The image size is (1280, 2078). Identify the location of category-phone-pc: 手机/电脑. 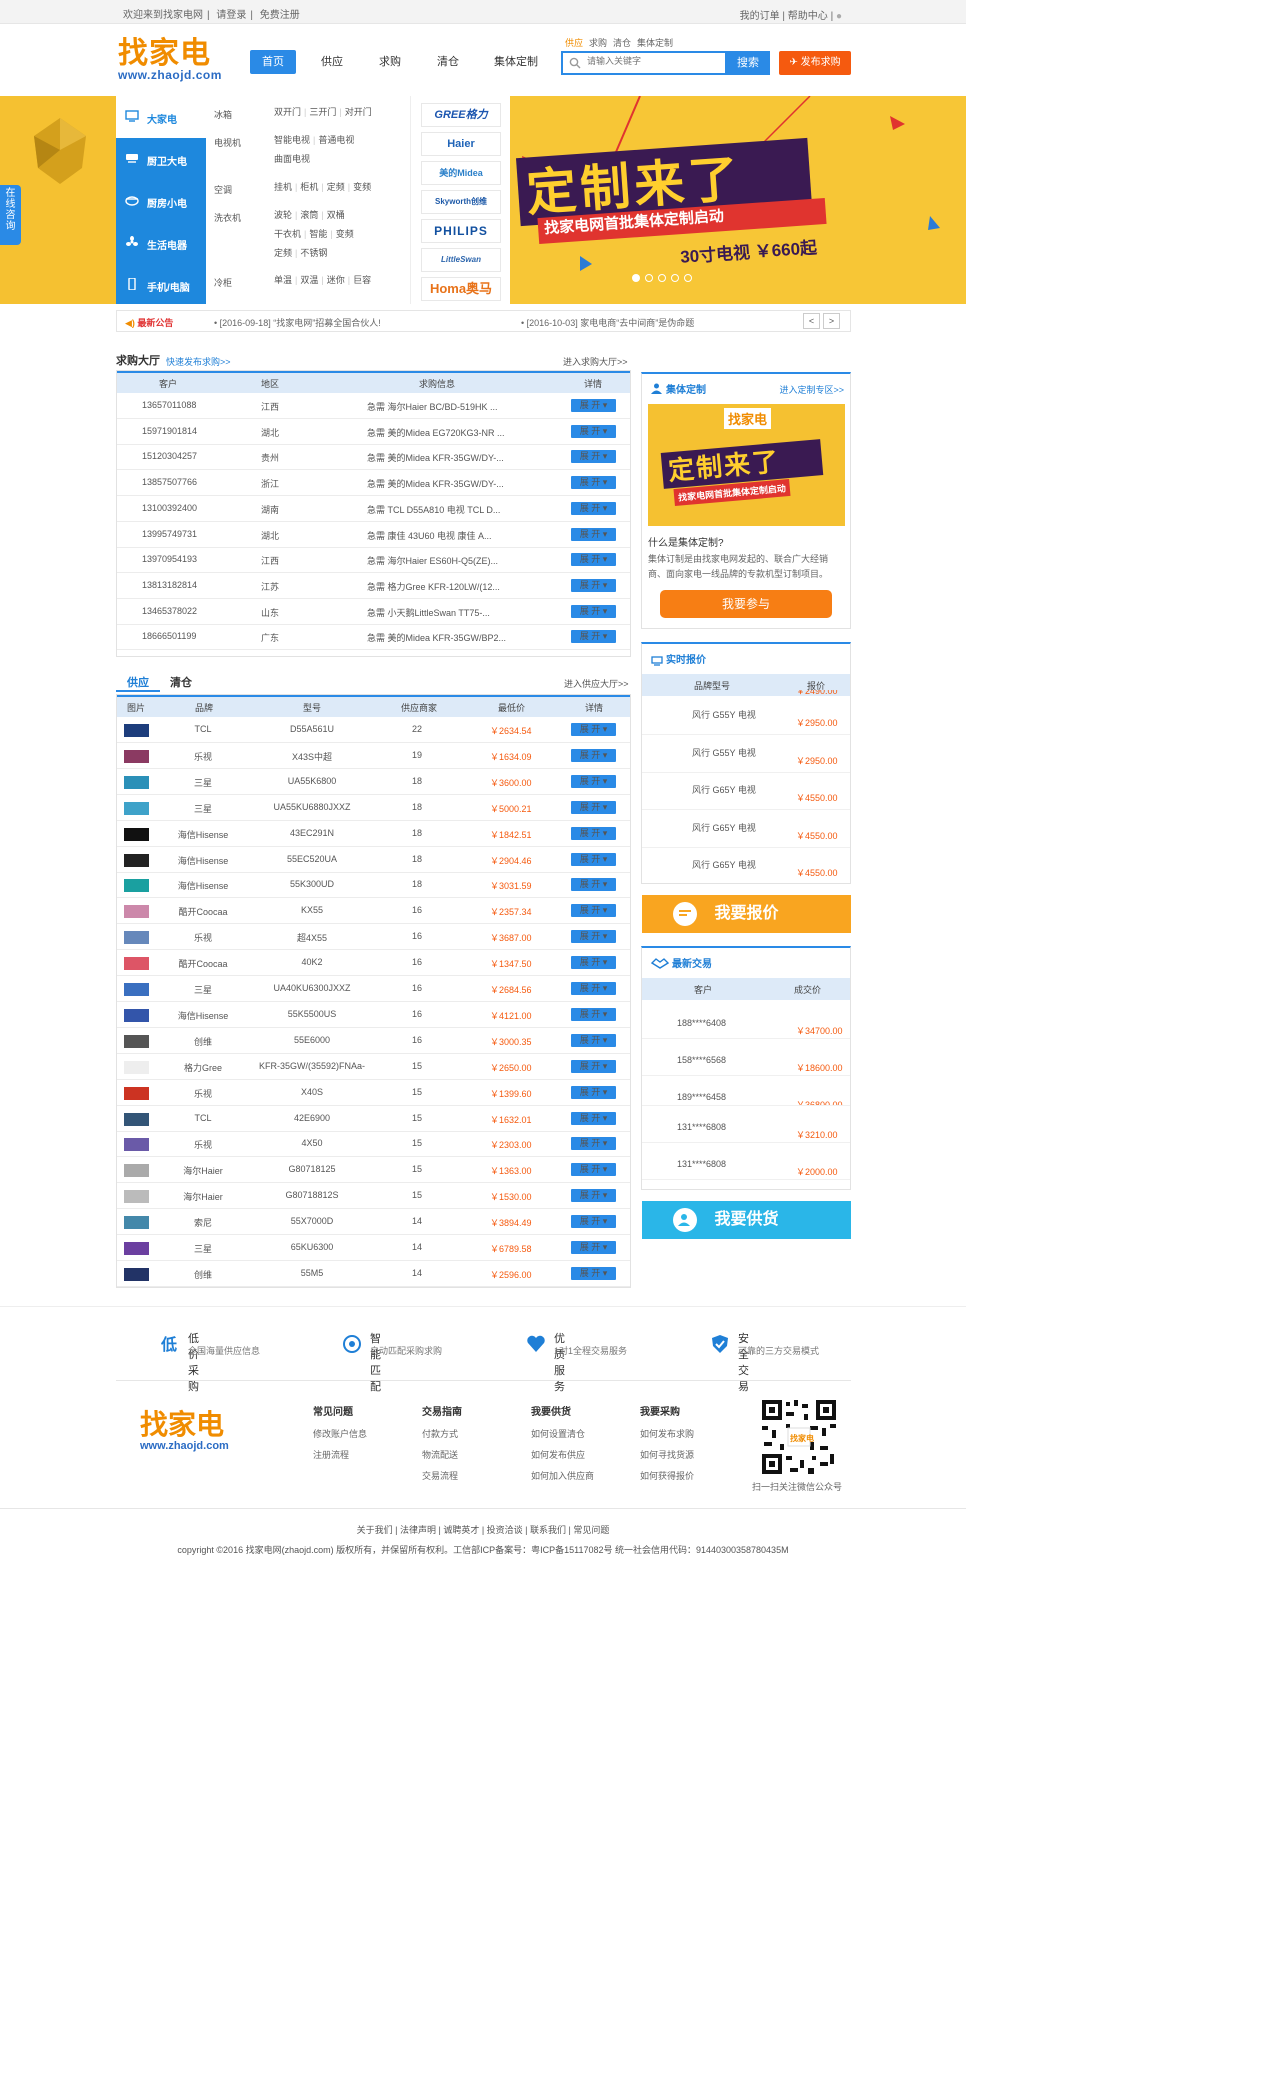
(161, 285).